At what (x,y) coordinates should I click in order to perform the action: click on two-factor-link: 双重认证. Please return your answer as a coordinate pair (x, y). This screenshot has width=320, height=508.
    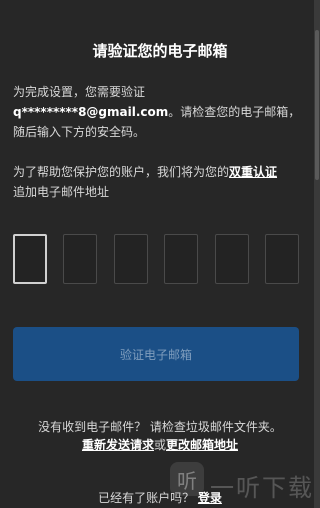
    Looking at the image, I should click on (253, 172).